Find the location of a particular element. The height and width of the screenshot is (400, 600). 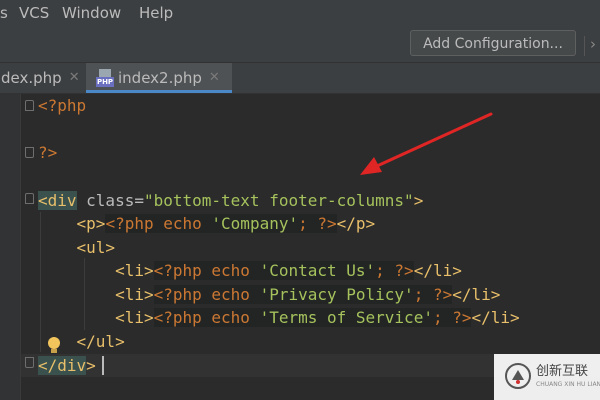

lightbulb-icon is located at coordinates (54, 346).